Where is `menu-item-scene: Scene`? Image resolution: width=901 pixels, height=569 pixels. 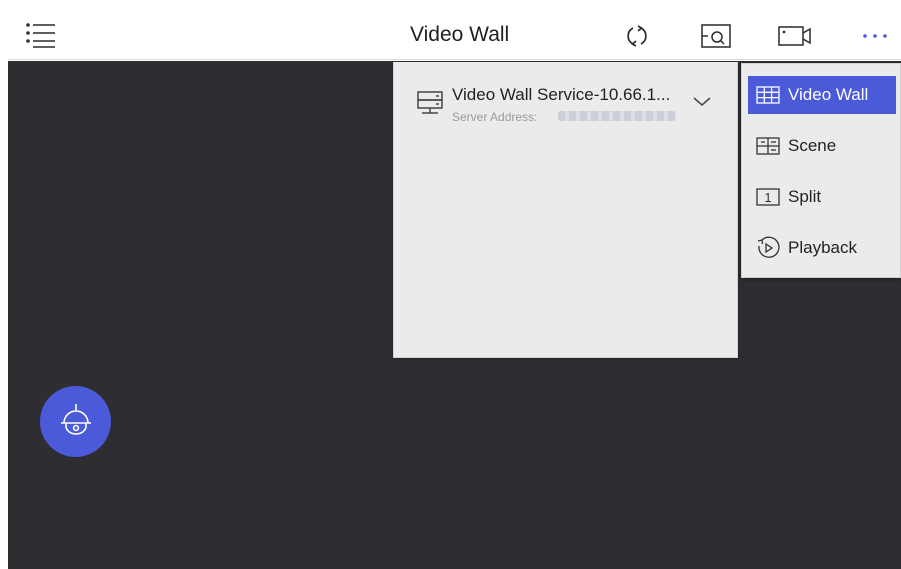 menu-item-scene: Scene is located at coordinates (822, 146).